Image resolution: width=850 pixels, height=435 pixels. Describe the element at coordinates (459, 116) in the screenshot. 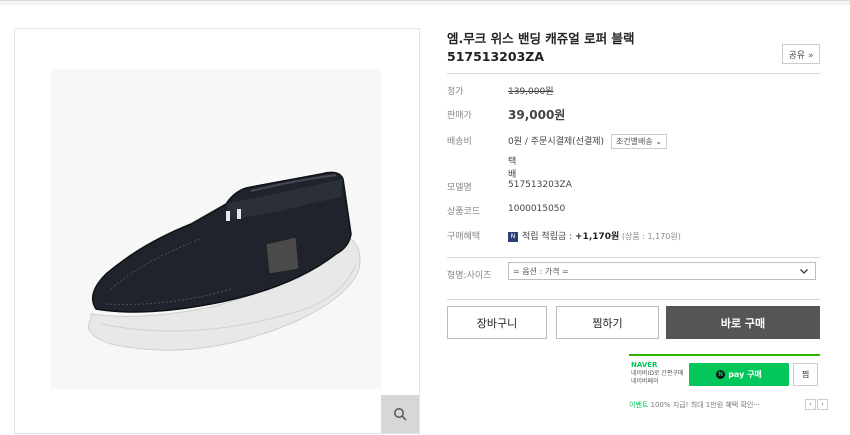

I see `sale-price-label: 판매가` at that location.